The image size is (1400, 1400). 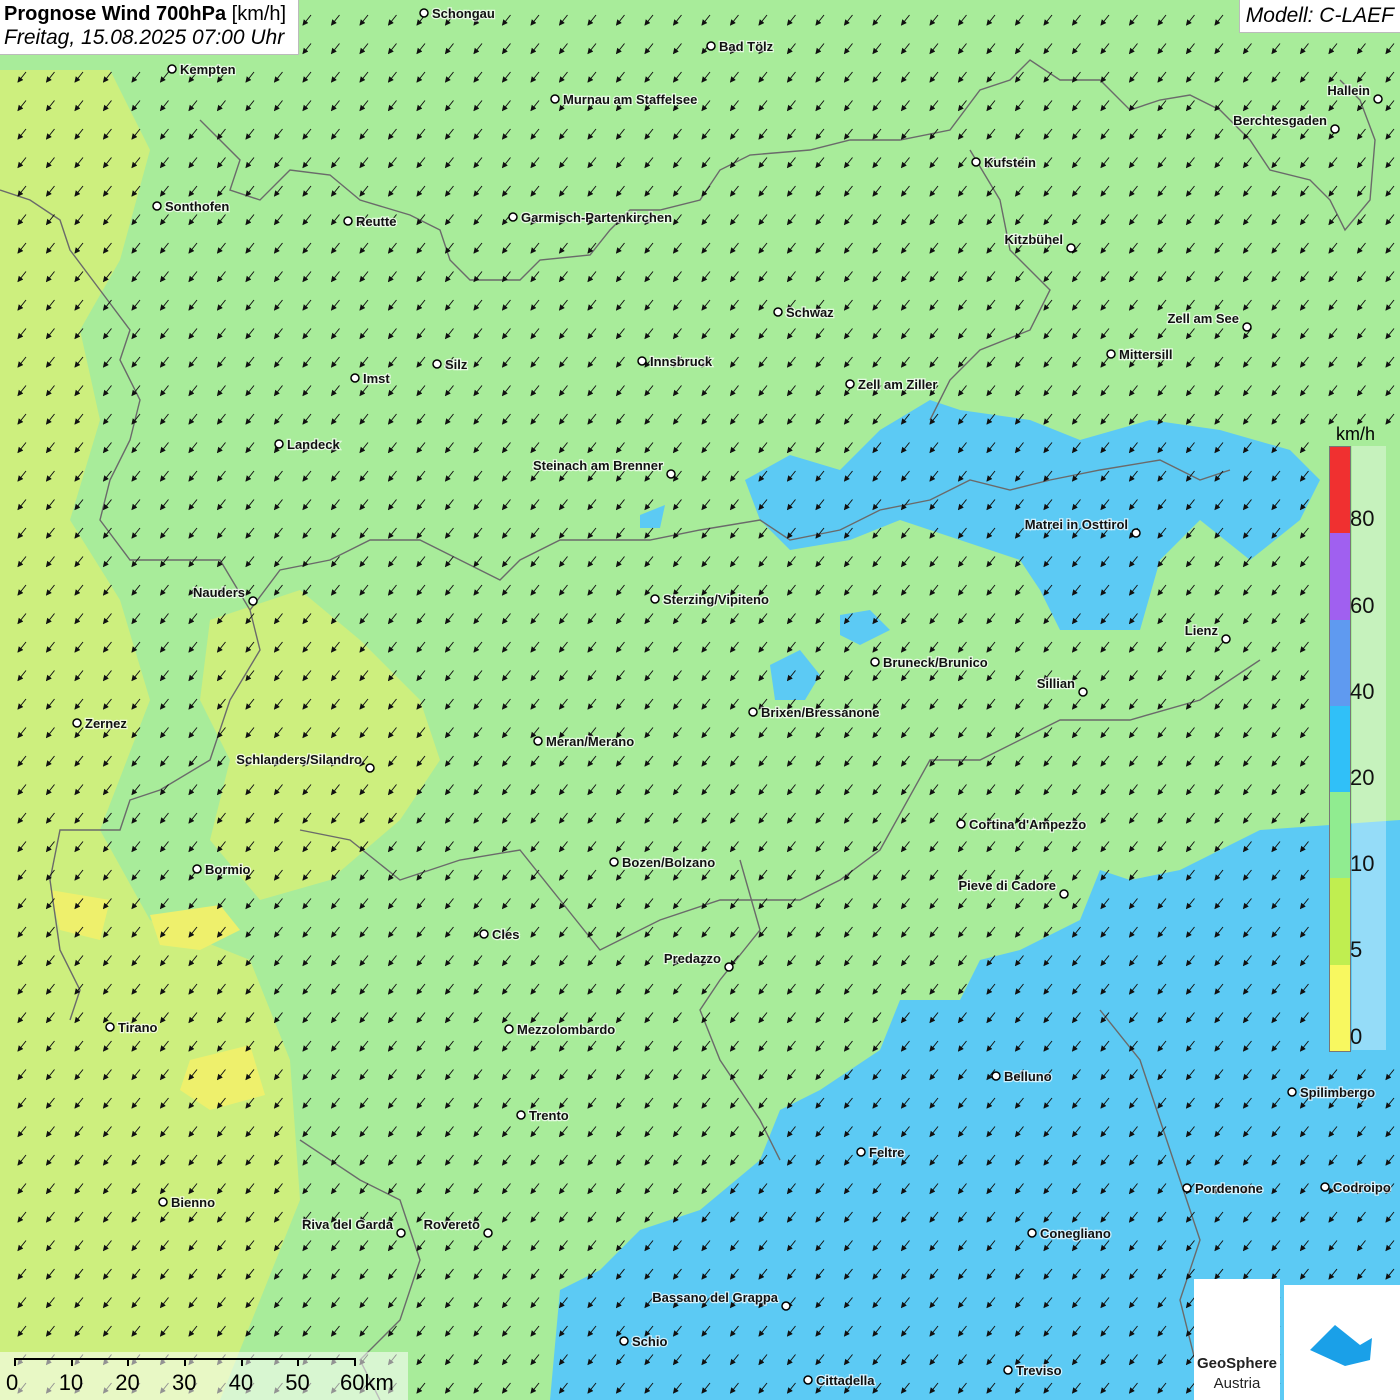 What do you see at coordinates (376, 221) in the screenshot?
I see `city-label: Reutte` at bounding box center [376, 221].